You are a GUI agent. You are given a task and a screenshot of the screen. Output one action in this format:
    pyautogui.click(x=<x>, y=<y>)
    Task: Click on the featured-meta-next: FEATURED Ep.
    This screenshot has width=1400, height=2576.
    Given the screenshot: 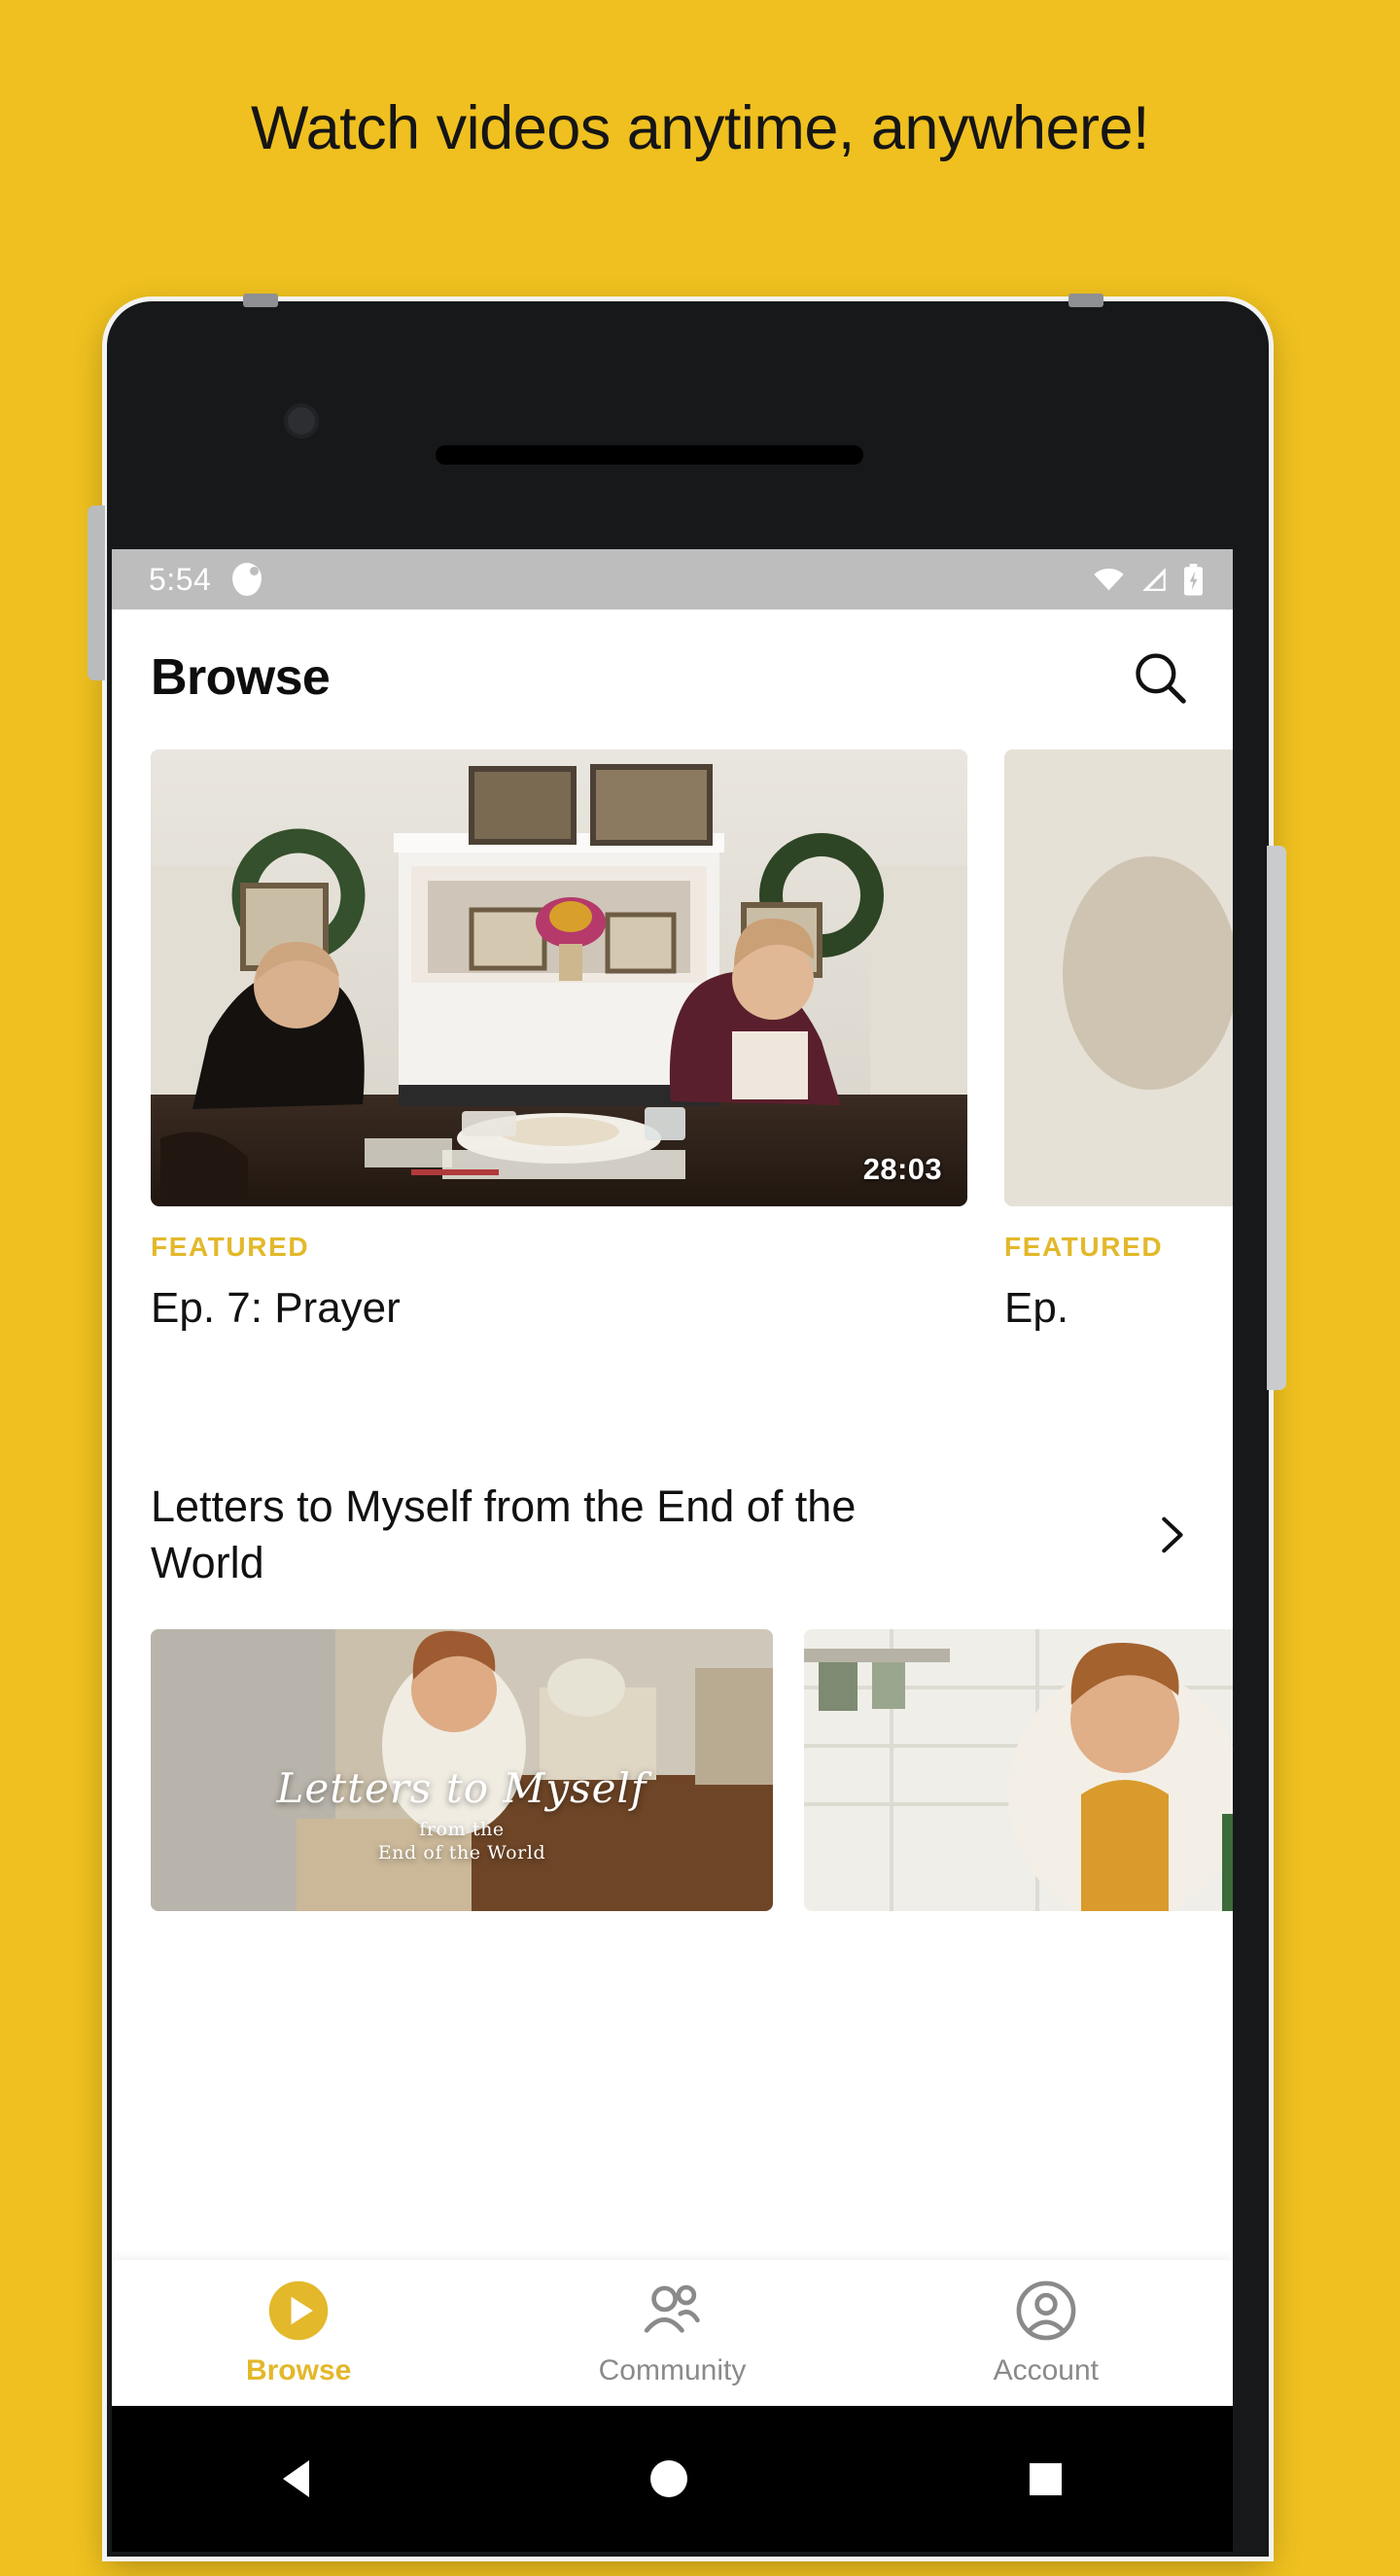 What is the action you would take?
    pyautogui.click(x=1083, y=1282)
    